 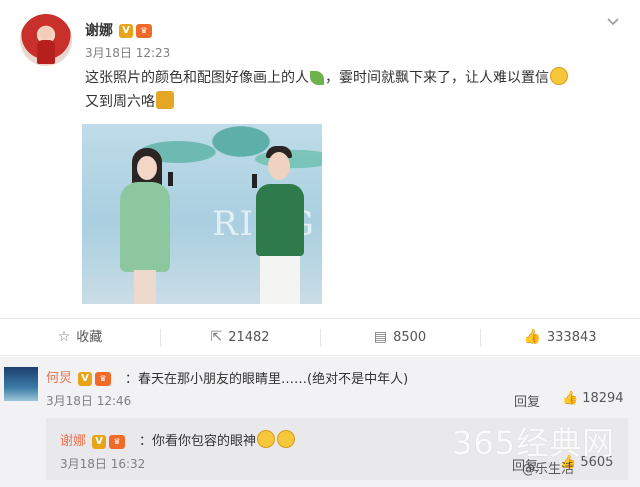 I want to click on comment-reply-button: 回复, so click(x=527, y=400).